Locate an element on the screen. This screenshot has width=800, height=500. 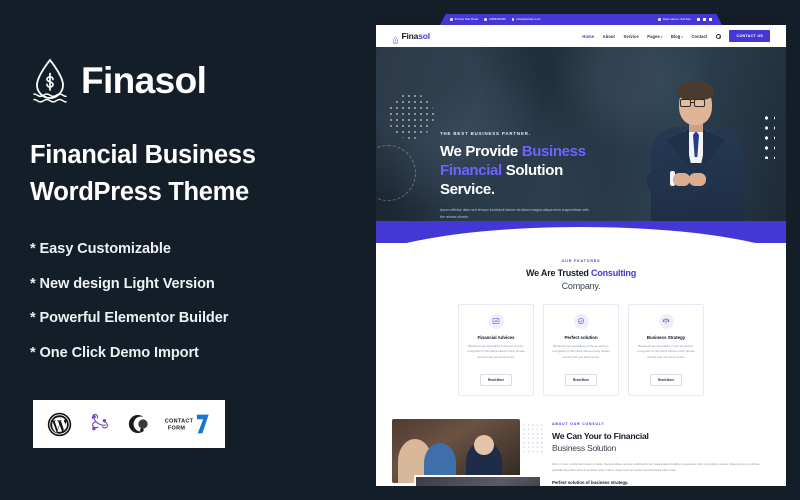
nav-item-service: Service is located at coordinates (631, 36).